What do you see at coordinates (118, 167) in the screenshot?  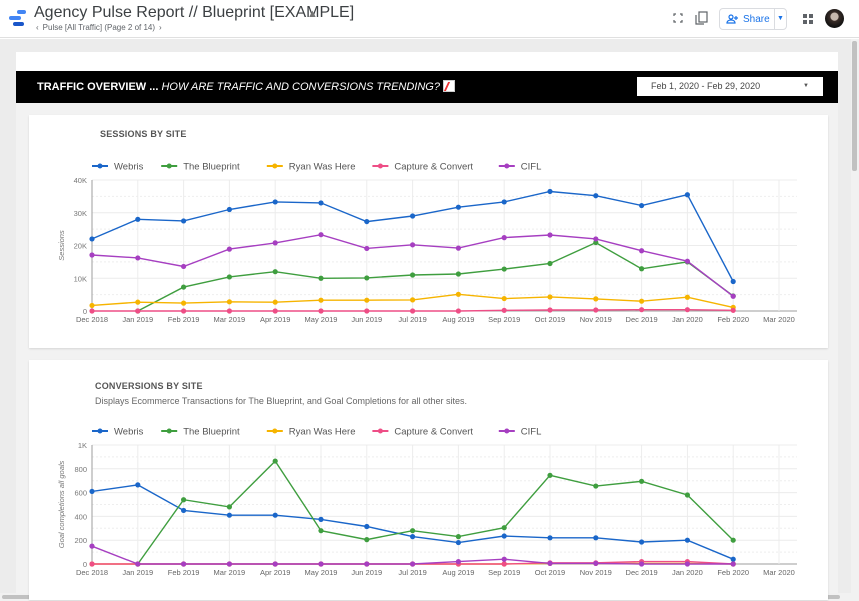 I see `legend-item-webris: Webris` at bounding box center [118, 167].